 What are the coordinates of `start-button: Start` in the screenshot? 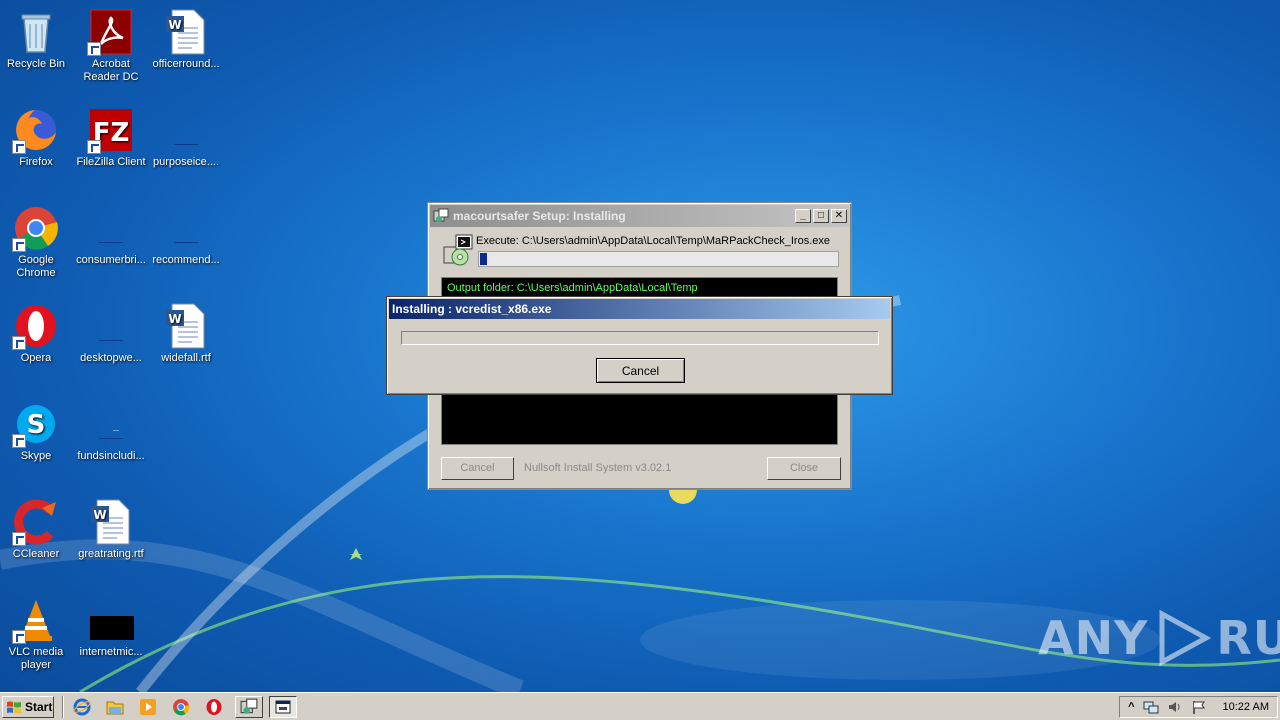 It's located at (28, 706).